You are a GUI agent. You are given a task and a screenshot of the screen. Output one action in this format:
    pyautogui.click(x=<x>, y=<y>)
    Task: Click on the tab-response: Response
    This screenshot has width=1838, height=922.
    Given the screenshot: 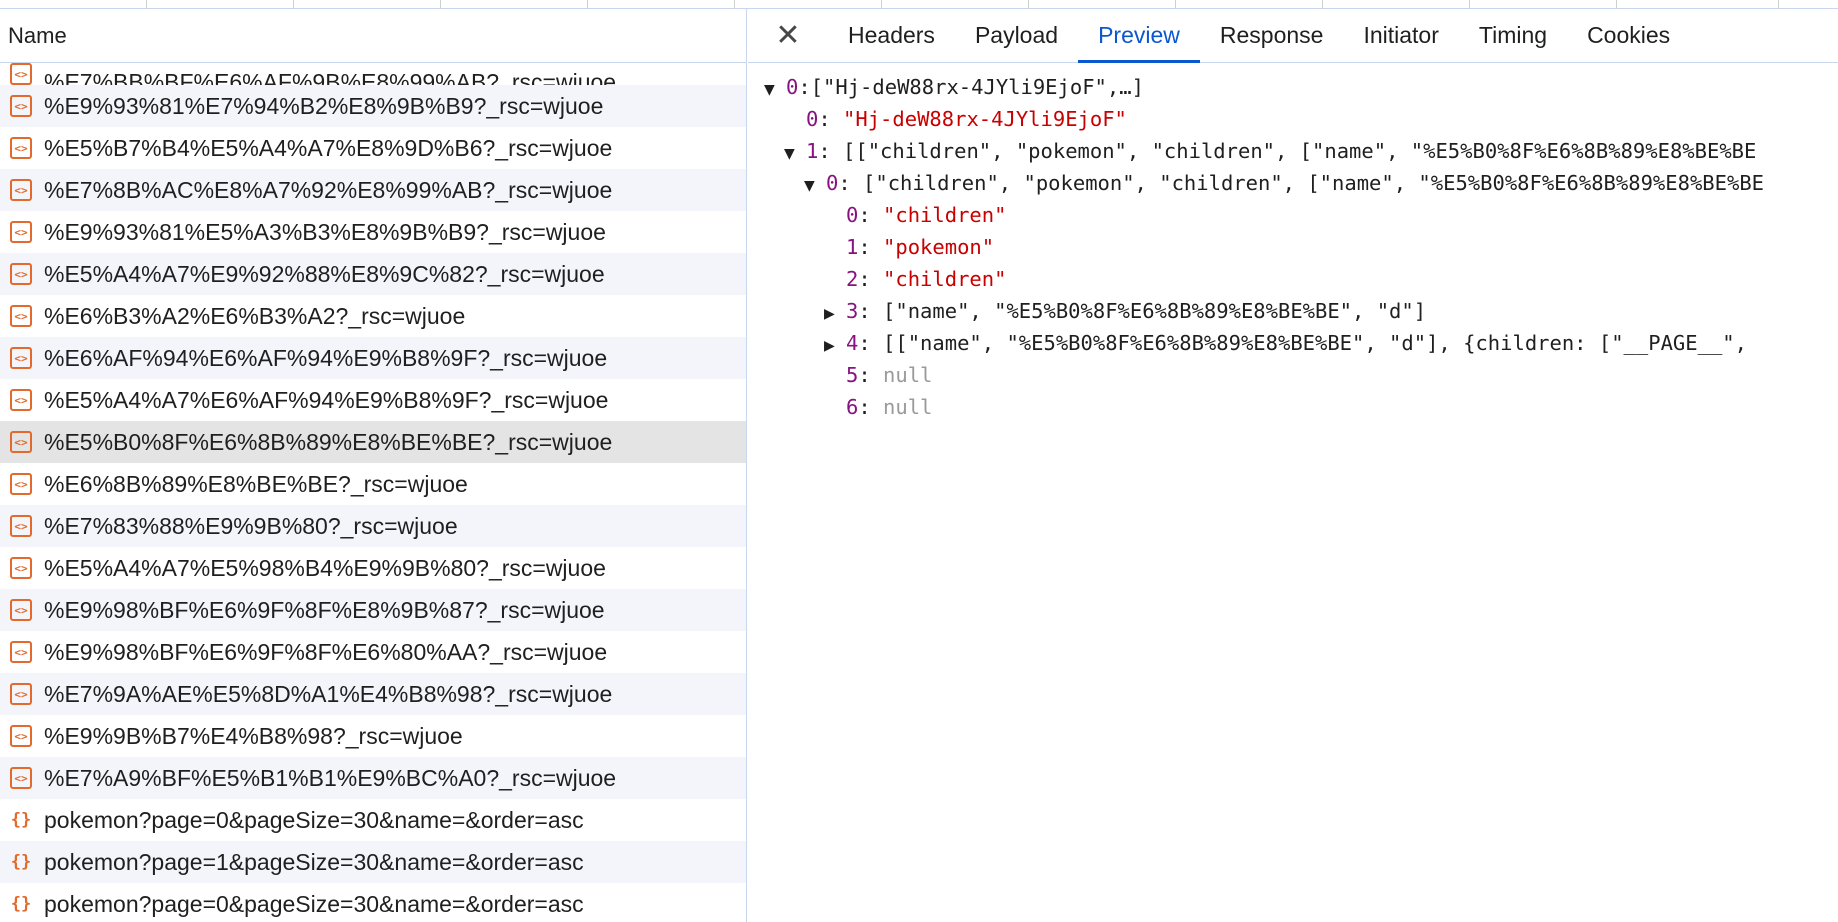 What is the action you would take?
    pyautogui.click(x=1272, y=35)
    